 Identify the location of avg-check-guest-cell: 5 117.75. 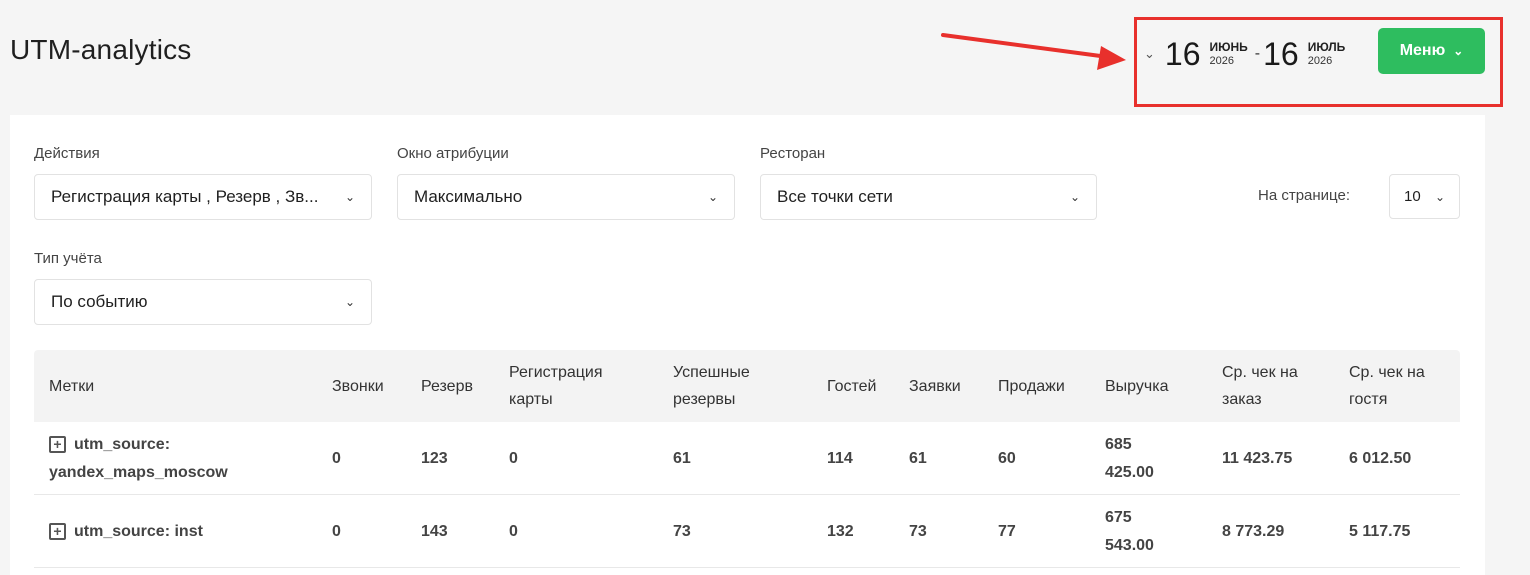
(1380, 531).